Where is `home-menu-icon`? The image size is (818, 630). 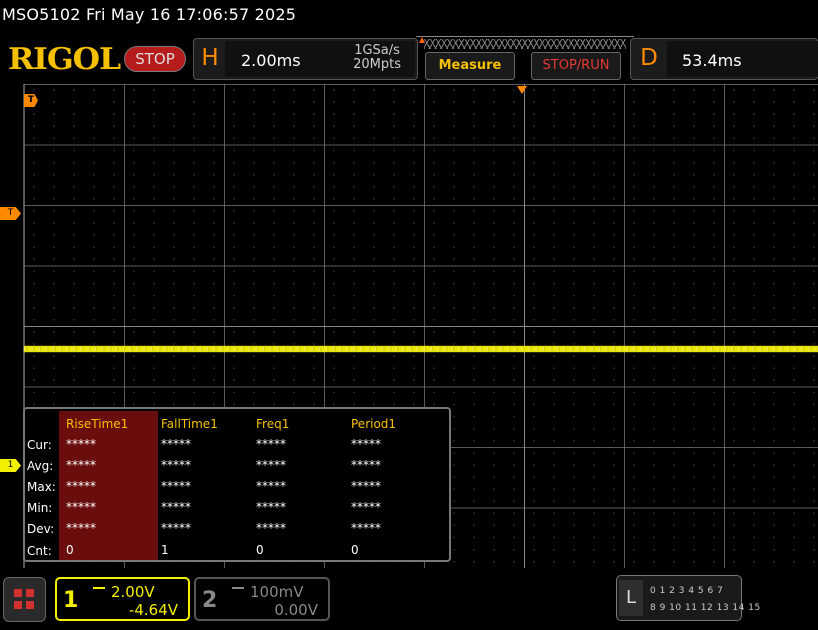 home-menu-icon is located at coordinates (24, 599).